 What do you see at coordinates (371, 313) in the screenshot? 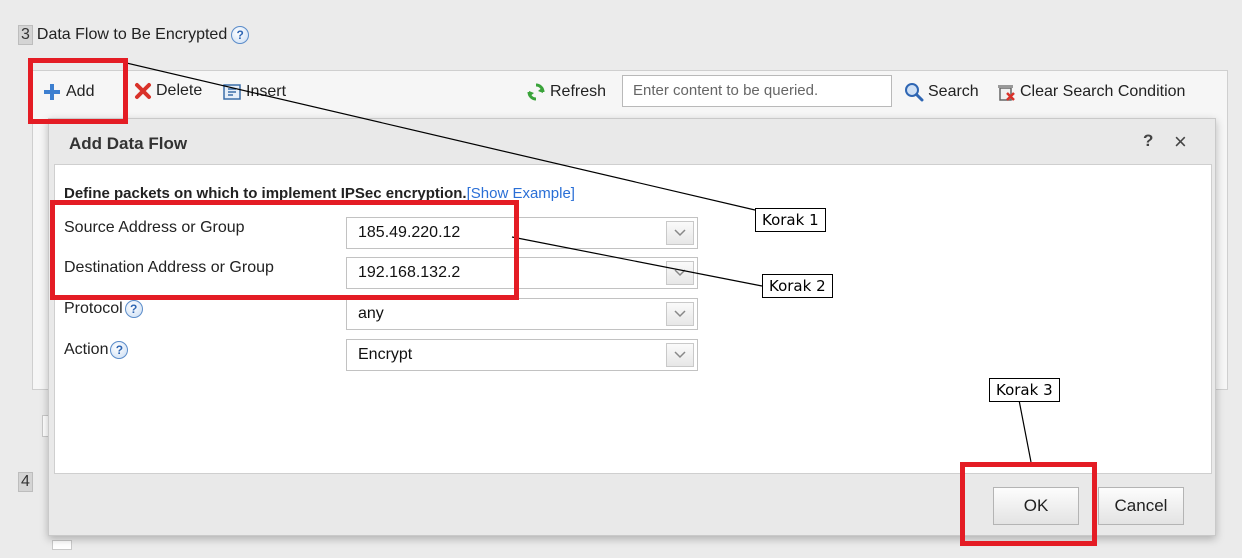
I see `protocol-value: any` at bounding box center [371, 313].